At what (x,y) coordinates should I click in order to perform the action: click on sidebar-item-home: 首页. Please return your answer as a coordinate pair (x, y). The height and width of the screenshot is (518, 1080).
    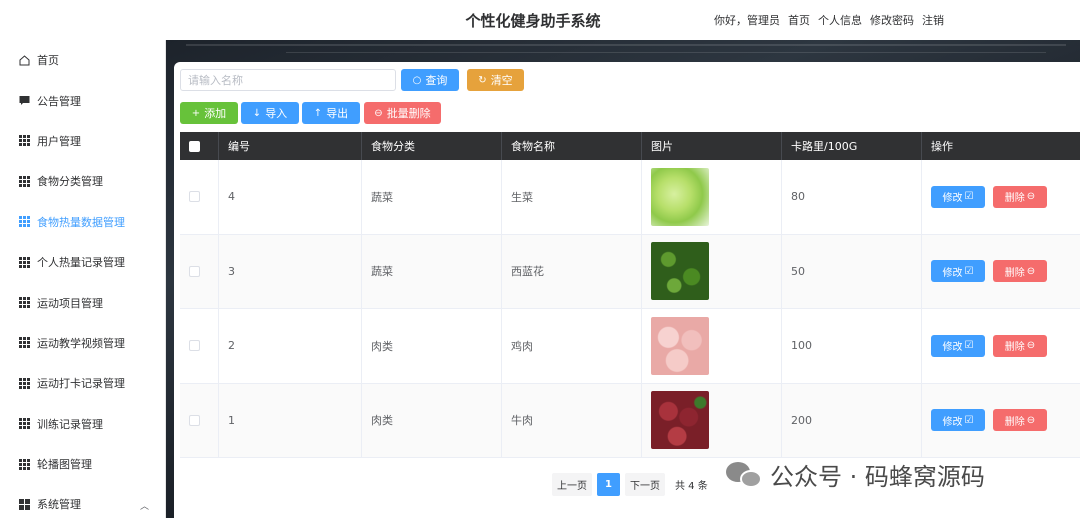
    Looking at the image, I should click on (82, 60).